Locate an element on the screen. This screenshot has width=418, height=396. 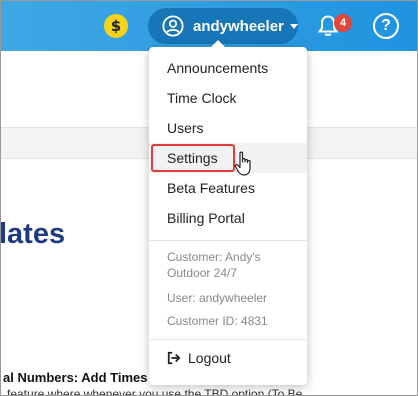
chevron-down-icon is located at coordinates (293, 26).